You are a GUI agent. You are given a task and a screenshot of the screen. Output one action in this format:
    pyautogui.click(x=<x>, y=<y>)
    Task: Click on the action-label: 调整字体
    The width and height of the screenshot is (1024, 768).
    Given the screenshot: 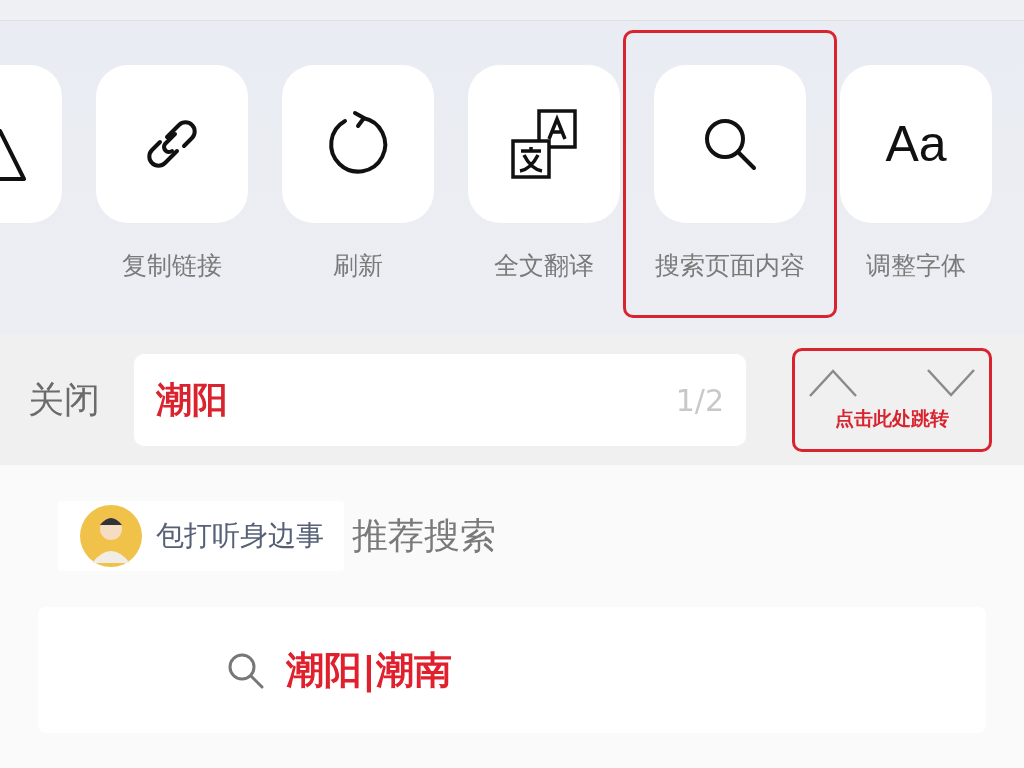 What is the action you would take?
    pyautogui.click(x=916, y=266)
    